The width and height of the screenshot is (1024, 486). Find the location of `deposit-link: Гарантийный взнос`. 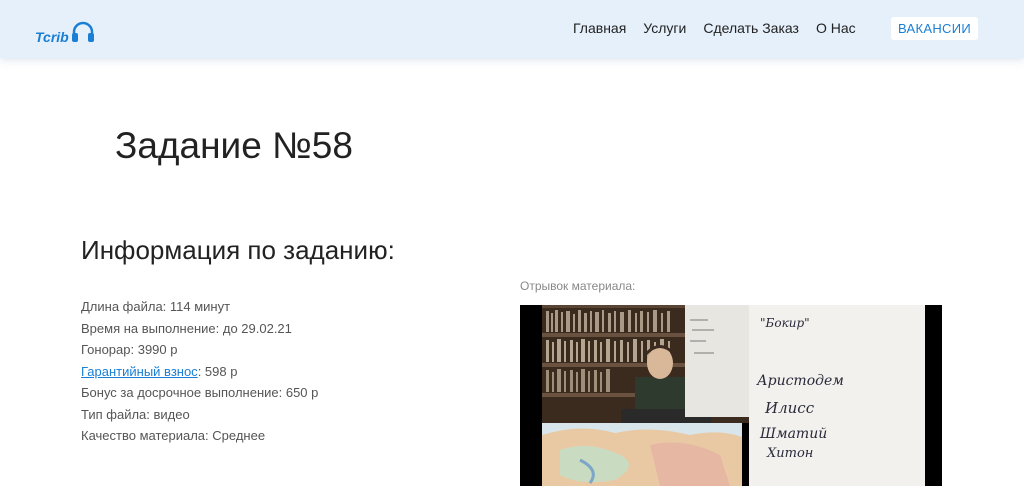

deposit-link: Гарантийный взнос is located at coordinates (139, 371).